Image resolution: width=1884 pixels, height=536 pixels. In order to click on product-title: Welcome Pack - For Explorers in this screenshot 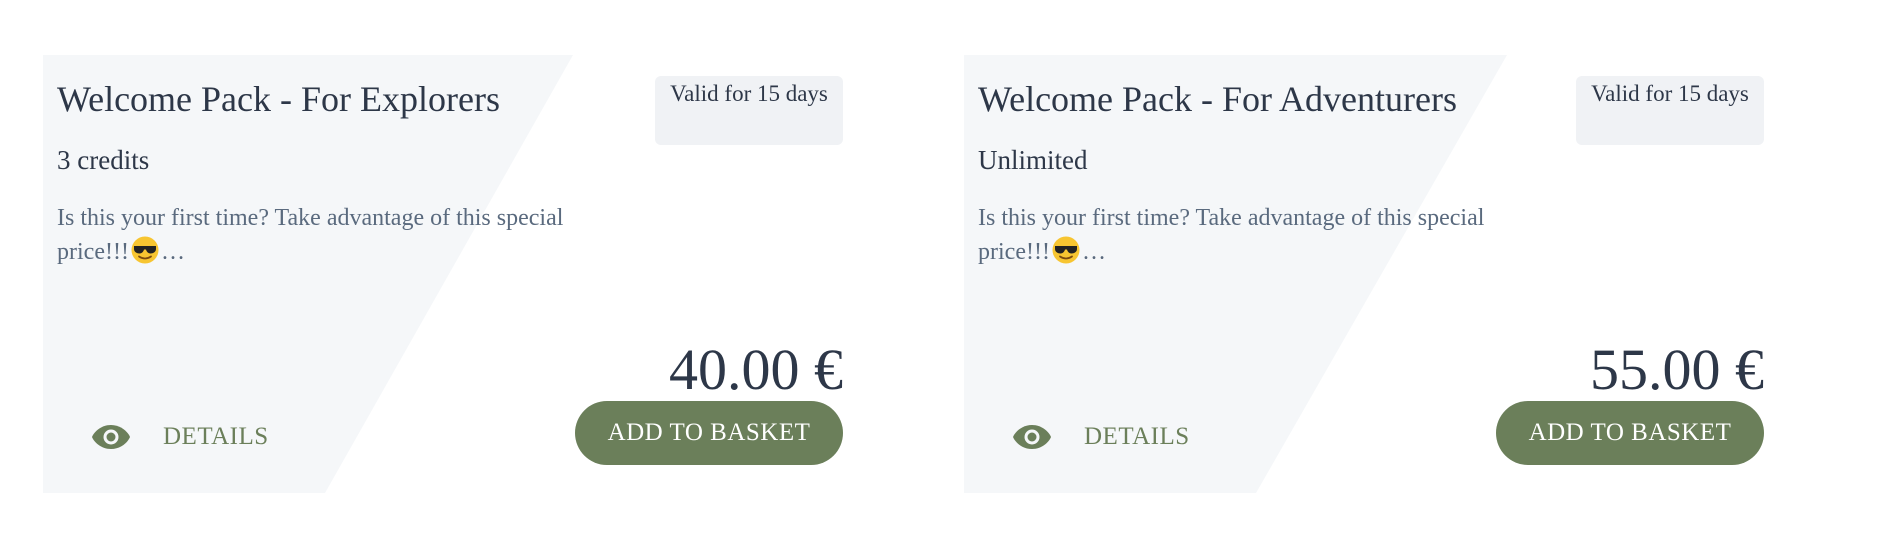, I will do `click(278, 99)`.